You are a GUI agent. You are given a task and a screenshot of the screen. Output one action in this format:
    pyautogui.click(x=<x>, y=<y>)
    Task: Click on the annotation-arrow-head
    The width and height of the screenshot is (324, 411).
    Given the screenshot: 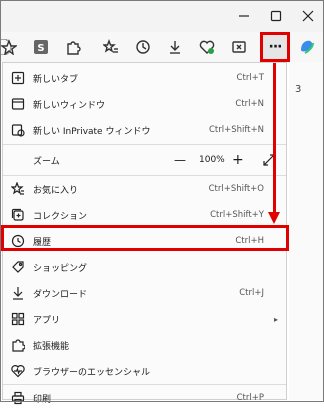 What is the action you would take?
    pyautogui.click(x=274, y=218)
    